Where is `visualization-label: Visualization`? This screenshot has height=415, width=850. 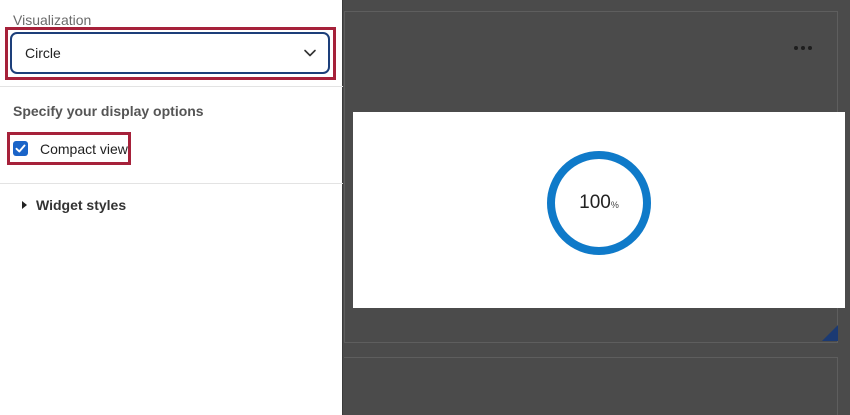
visualization-label: Visualization is located at coordinates (52, 20).